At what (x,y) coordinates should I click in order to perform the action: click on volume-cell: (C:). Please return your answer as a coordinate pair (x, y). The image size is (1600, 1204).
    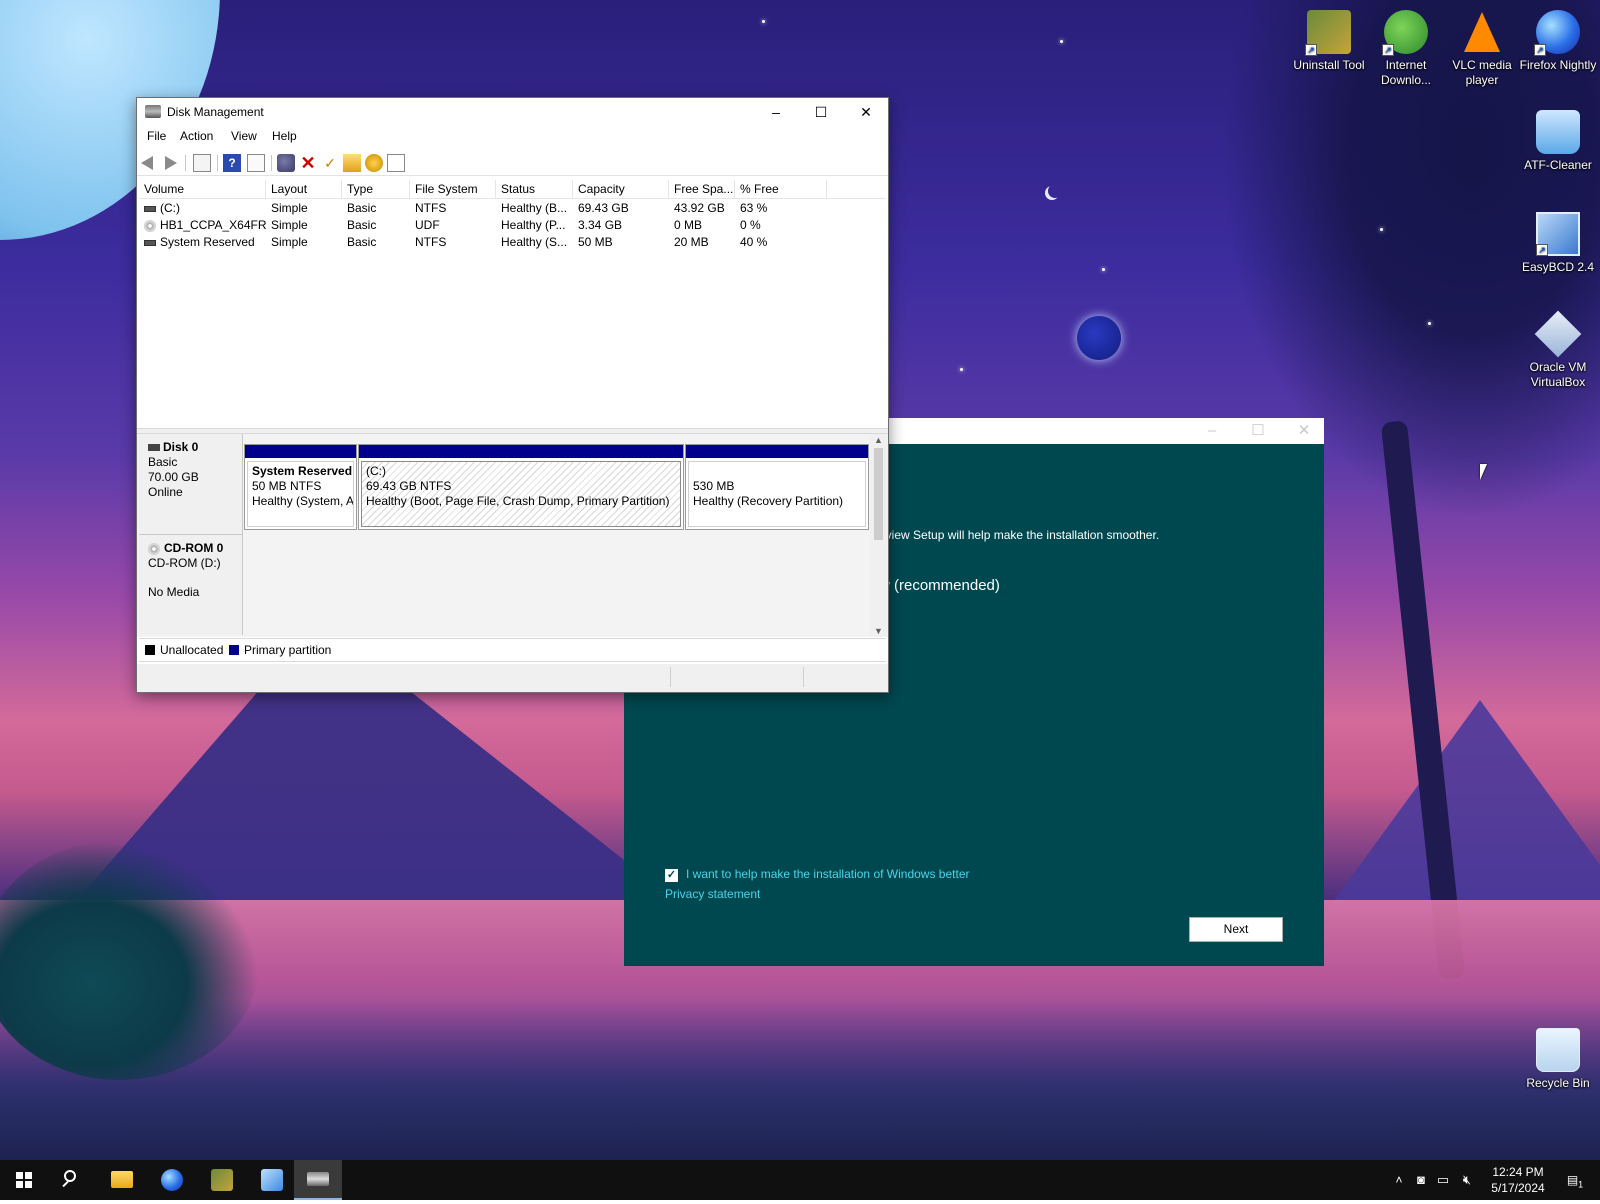
    Looking at the image, I should click on (202, 208).